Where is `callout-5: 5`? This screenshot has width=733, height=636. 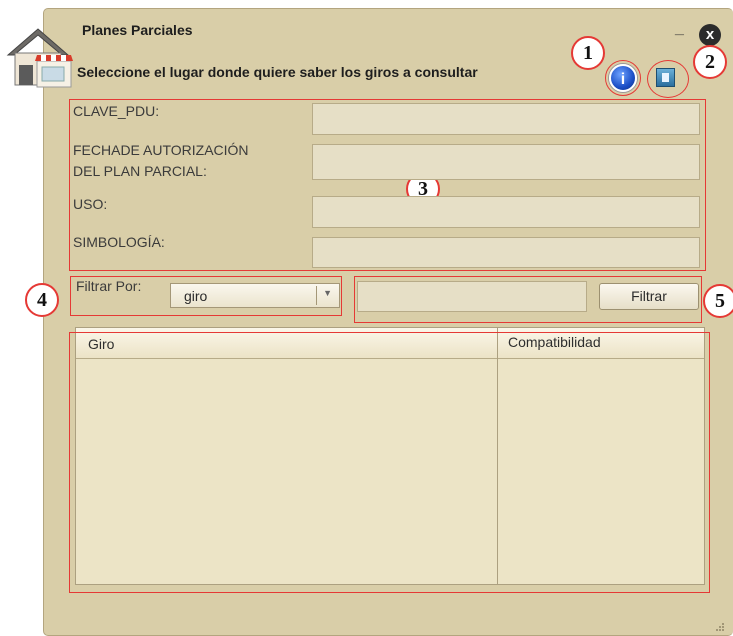
callout-5: 5 is located at coordinates (718, 301).